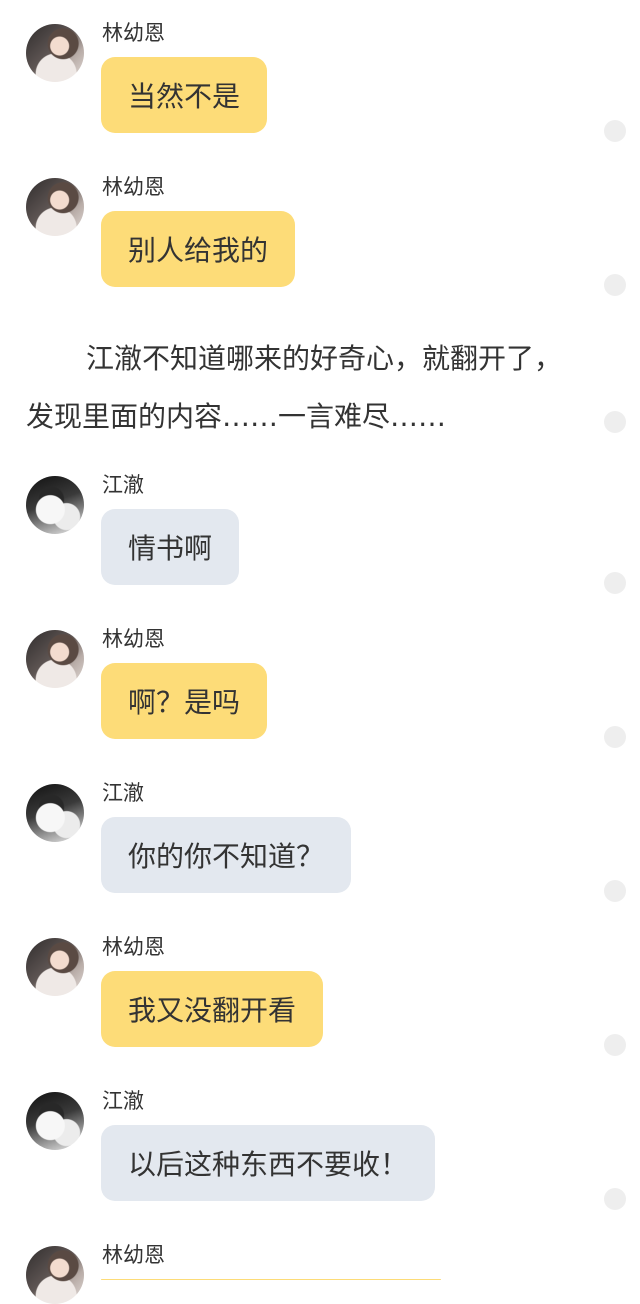  Describe the element at coordinates (268, 1163) in the screenshot. I see `message-bubble: 以后这种东西不要收！` at that location.